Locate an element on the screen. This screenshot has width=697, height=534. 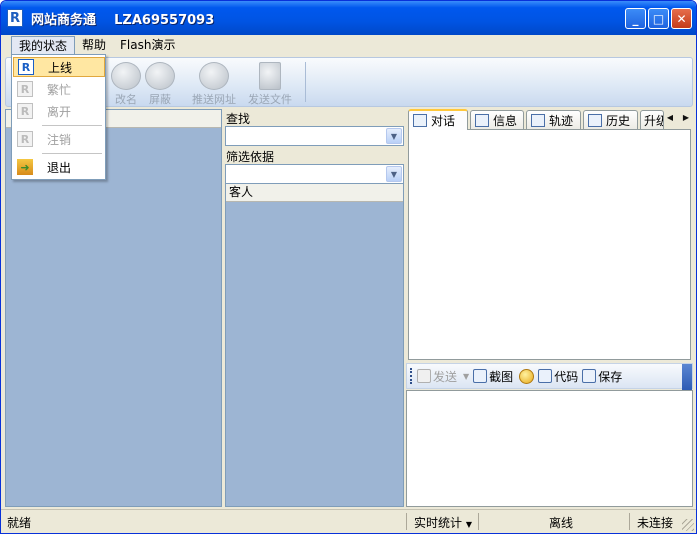
save-icon is located at coordinates (589, 376).